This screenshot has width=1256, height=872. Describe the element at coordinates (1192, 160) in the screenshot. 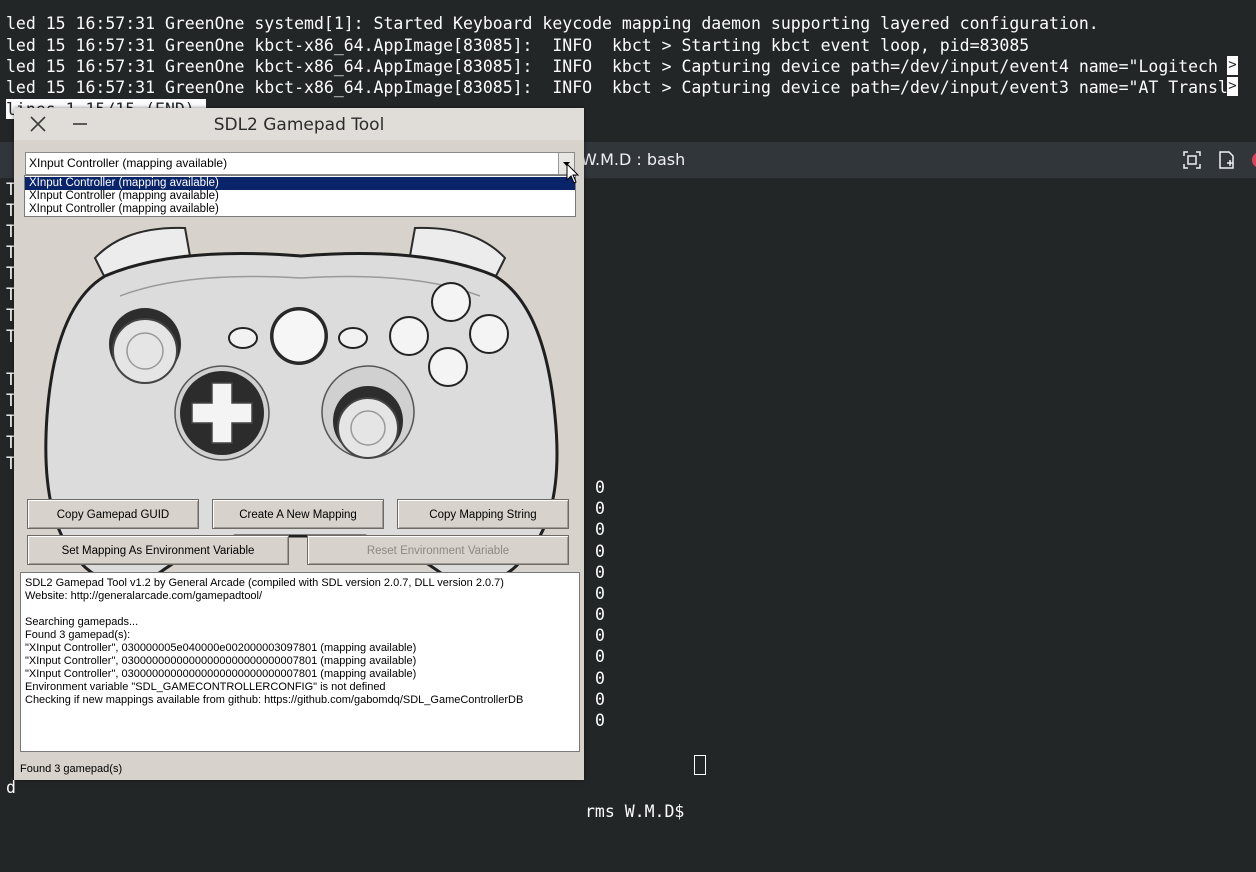

I see `maximize-icon` at that location.